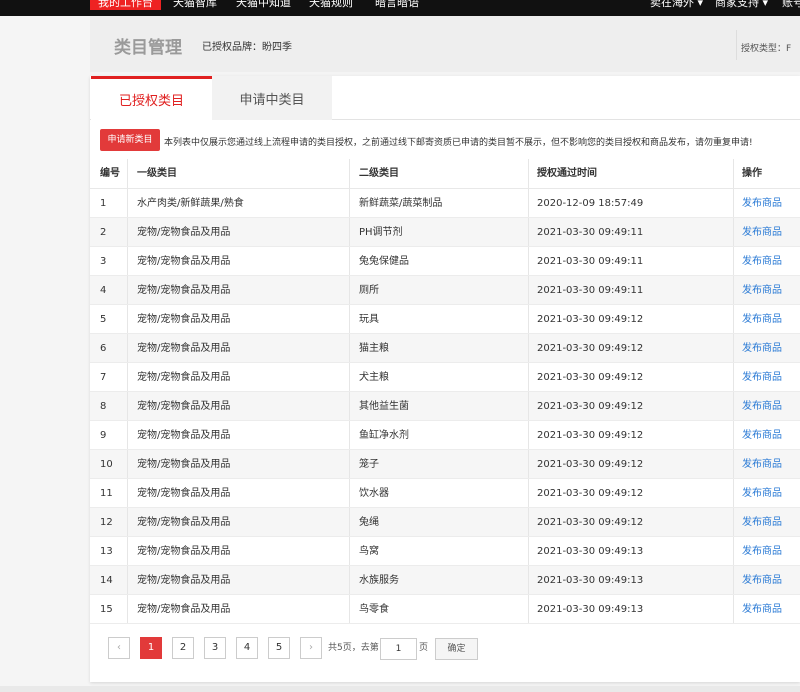 Image resolution: width=800 pixels, height=692 pixels. I want to click on tab-pending-categories: 申请中类目, so click(272, 98).